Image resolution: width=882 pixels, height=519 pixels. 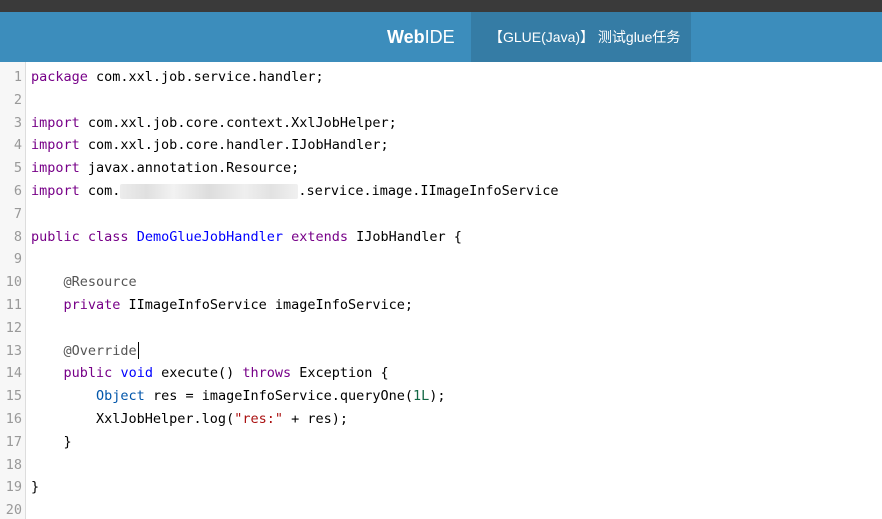 I want to click on code-text: package com.xxl.job.service.handler;, so click(x=177, y=77).